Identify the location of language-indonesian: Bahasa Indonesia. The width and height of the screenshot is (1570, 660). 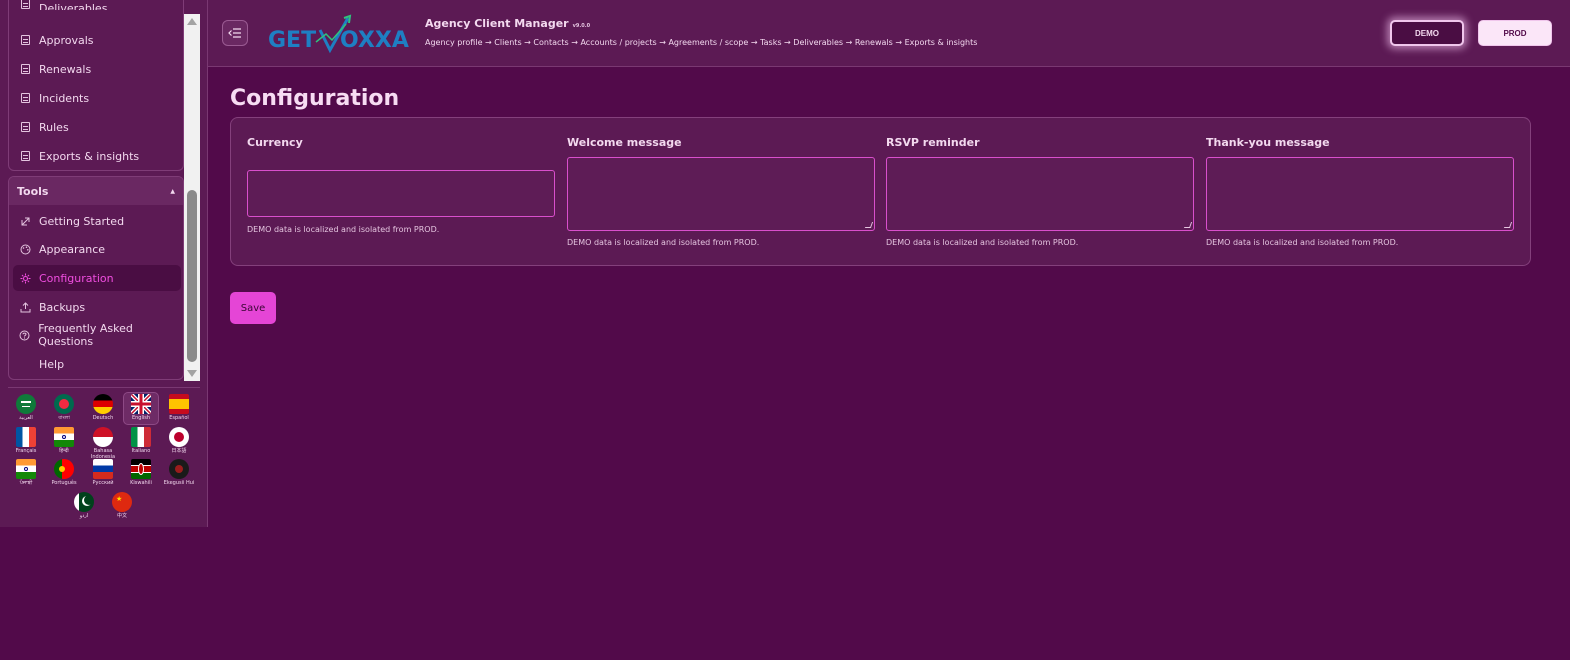
(103, 443).